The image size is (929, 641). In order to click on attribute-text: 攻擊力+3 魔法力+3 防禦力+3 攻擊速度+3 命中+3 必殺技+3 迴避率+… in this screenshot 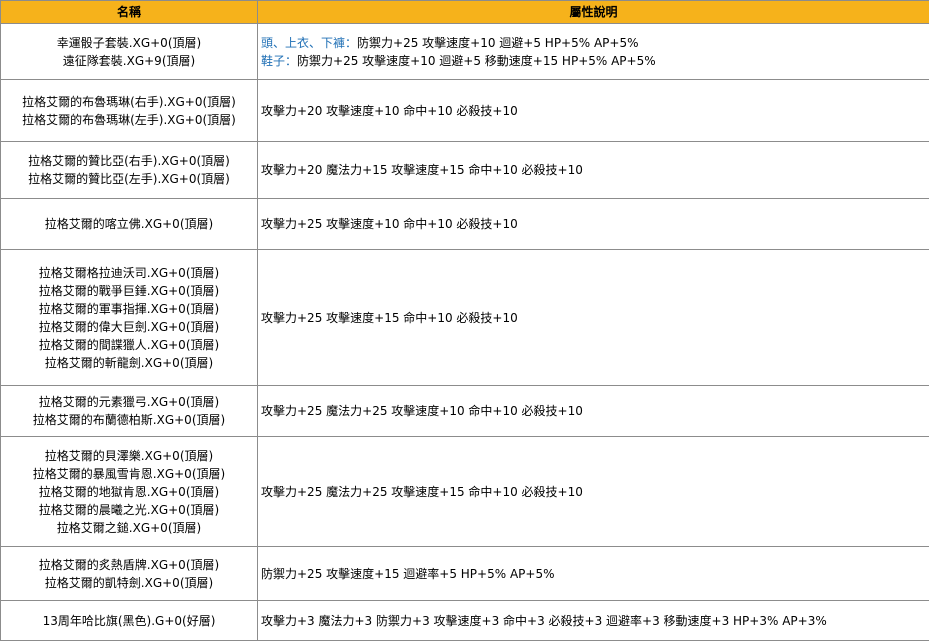, I will do `click(544, 621)`.